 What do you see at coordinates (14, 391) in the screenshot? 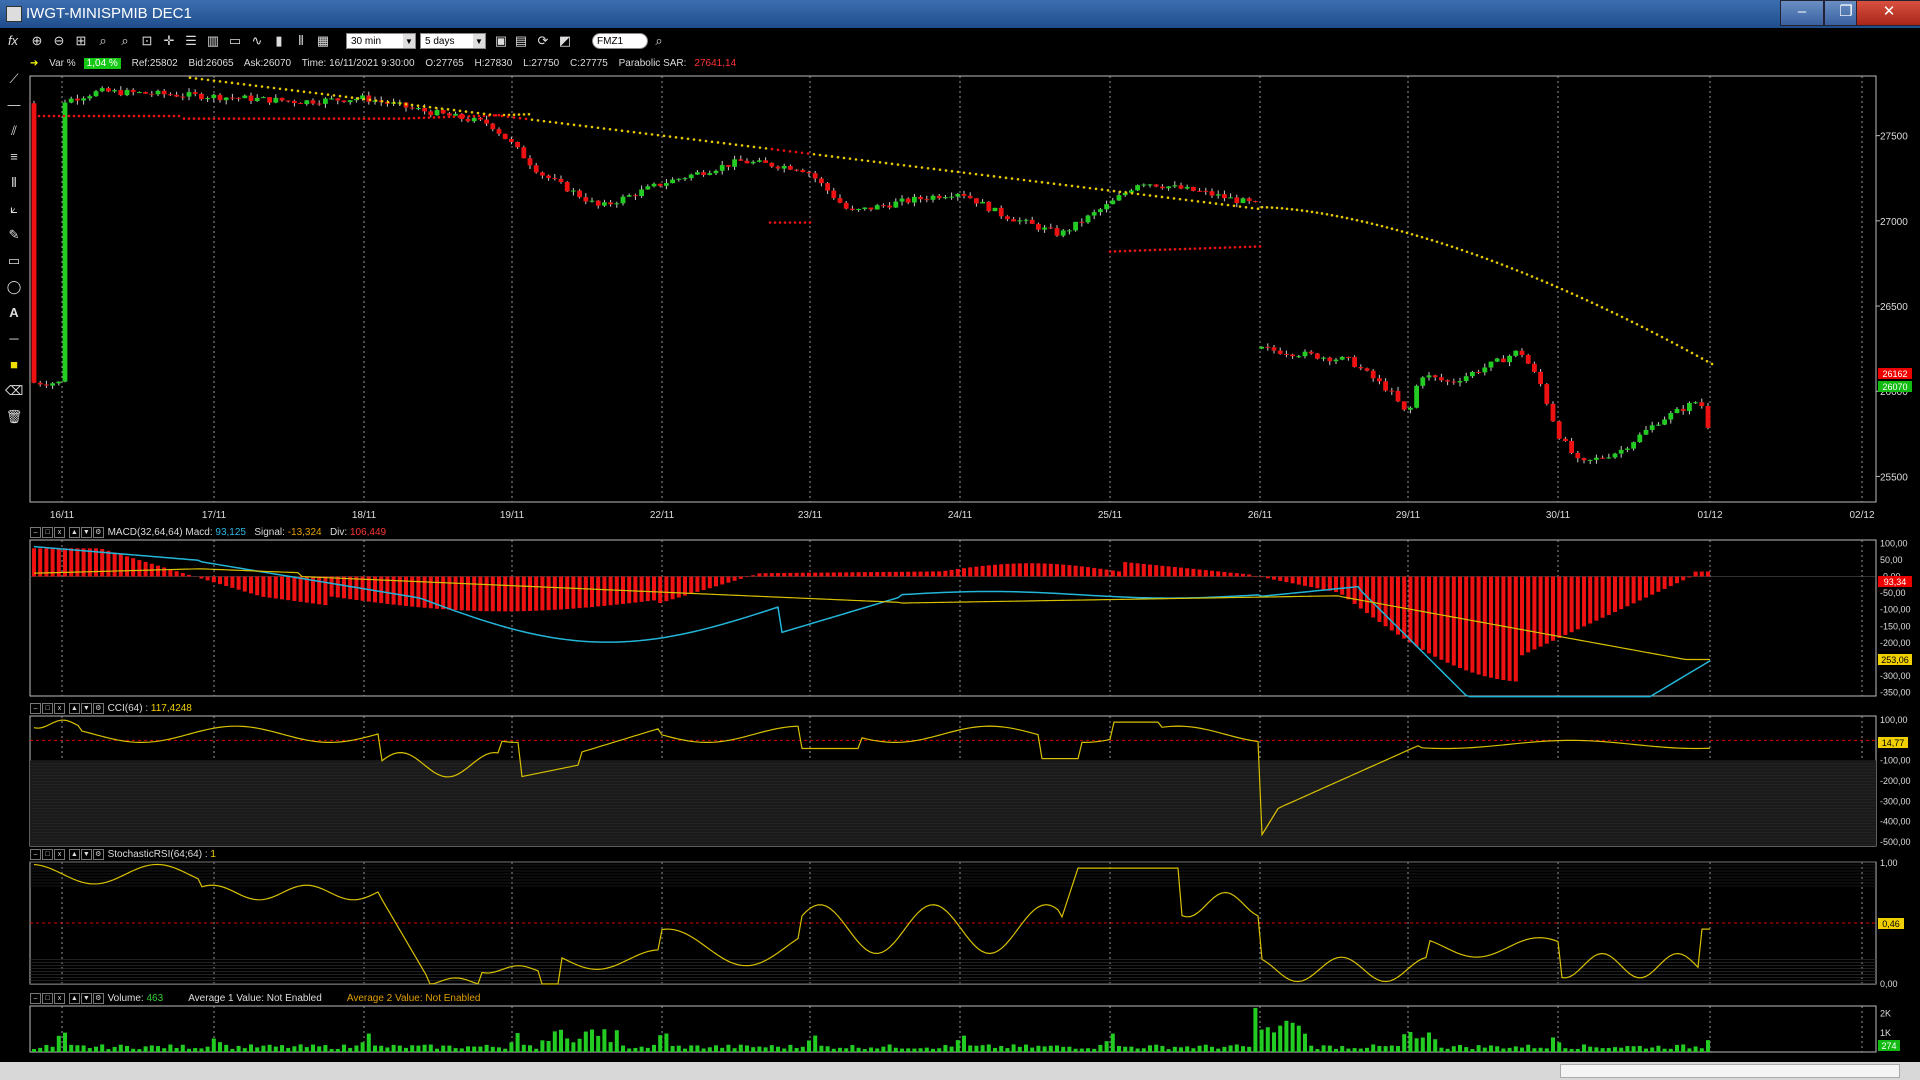
I see `eraser-icon: ⌫` at bounding box center [14, 391].